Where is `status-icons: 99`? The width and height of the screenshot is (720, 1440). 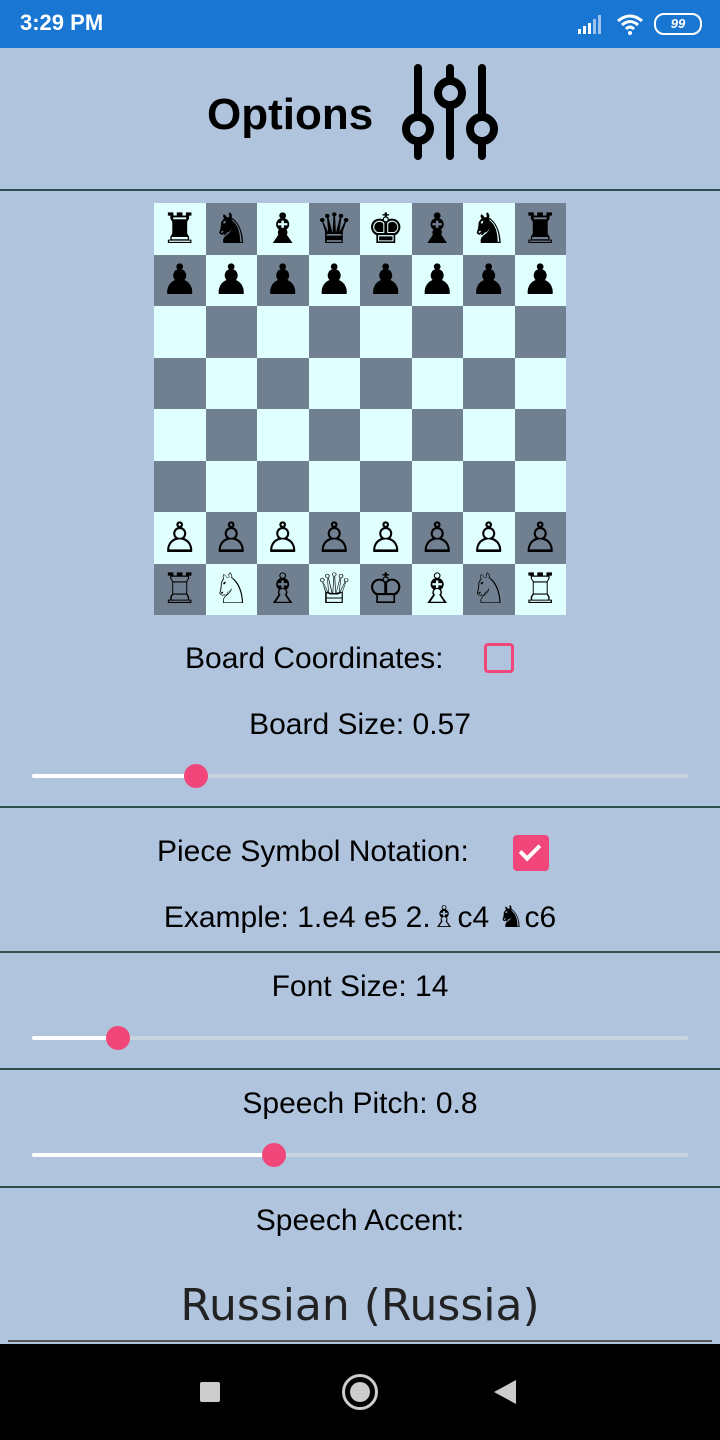 status-icons: 99 is located at coordinates (640, 24).